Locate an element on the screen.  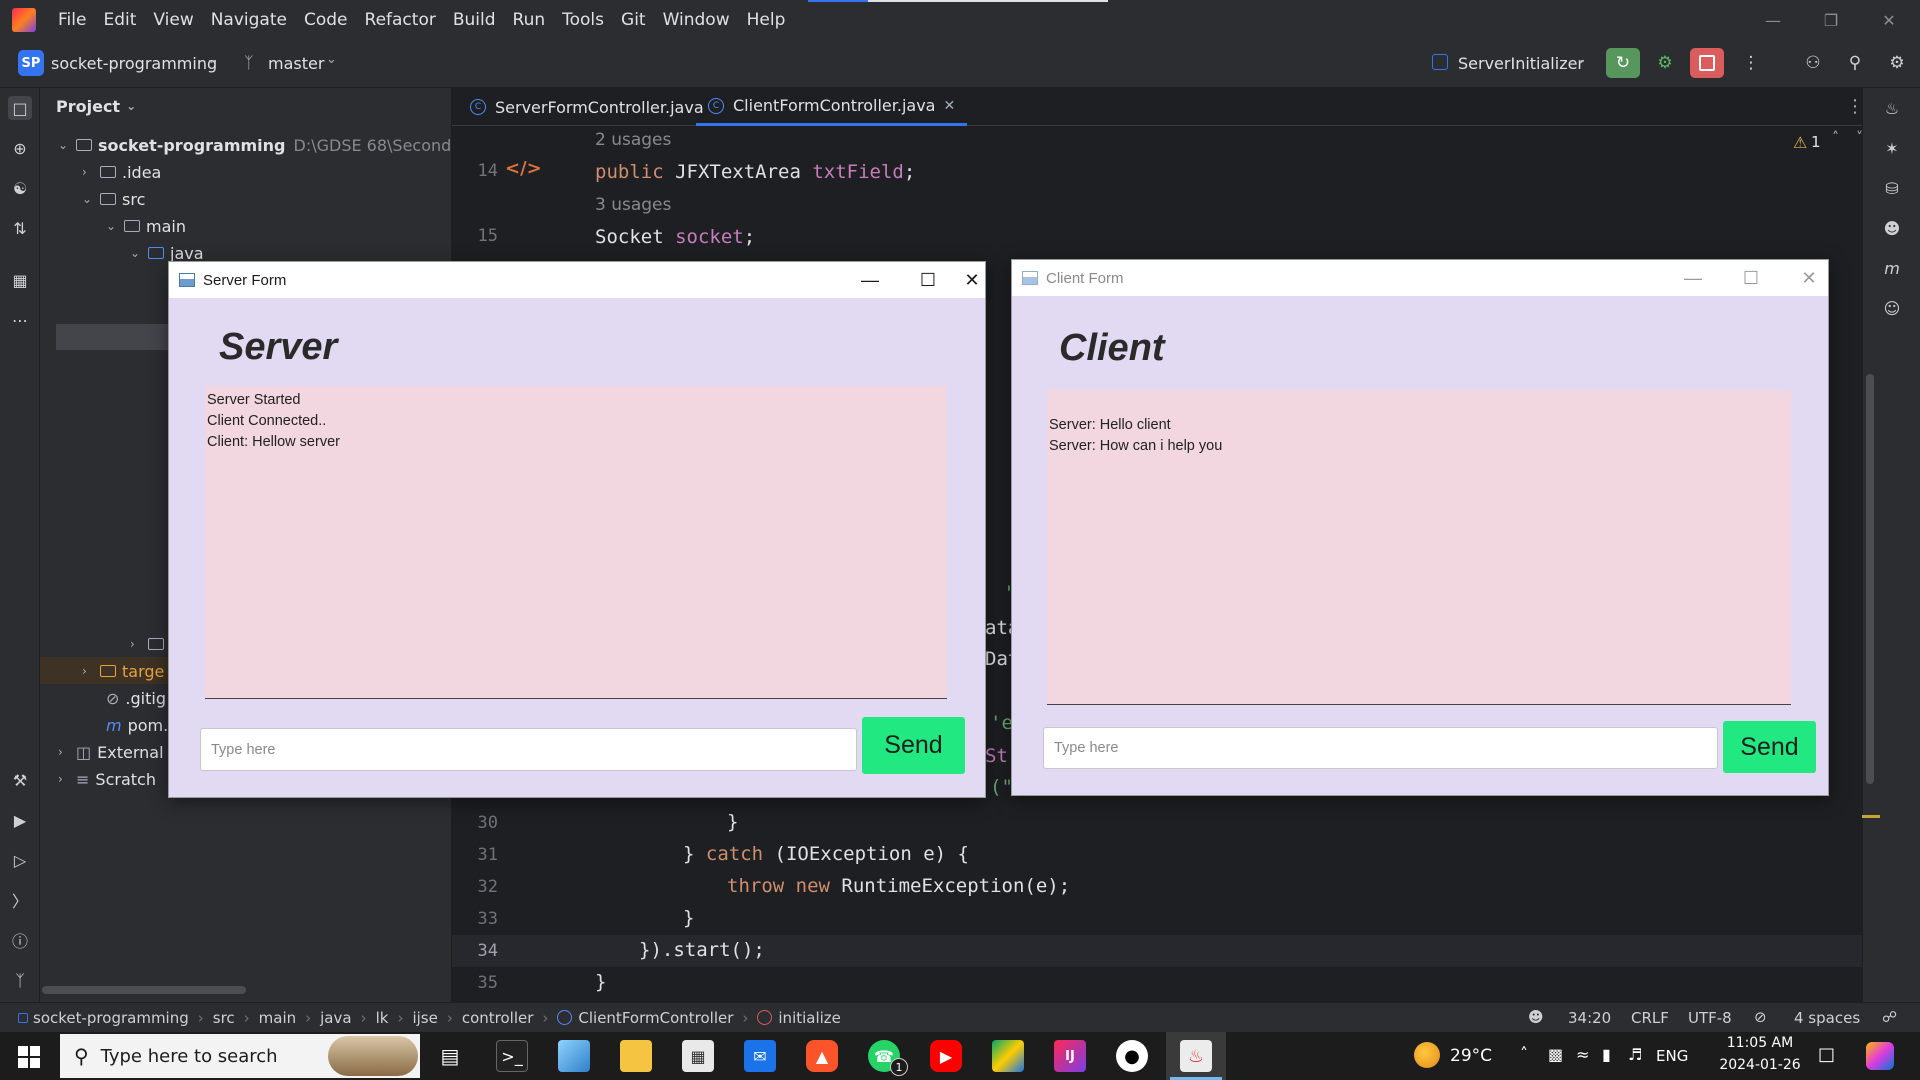
youtube-icon: ▶ is located at coordinates (946, 1056).